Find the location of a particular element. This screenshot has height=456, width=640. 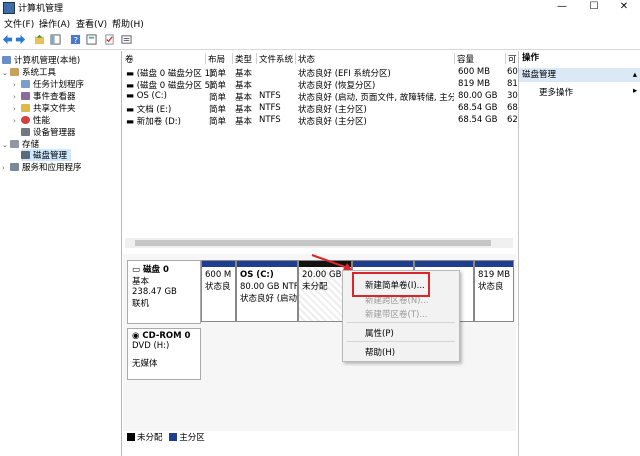

actions-title: 操作 is located at coordinates (531, 58).